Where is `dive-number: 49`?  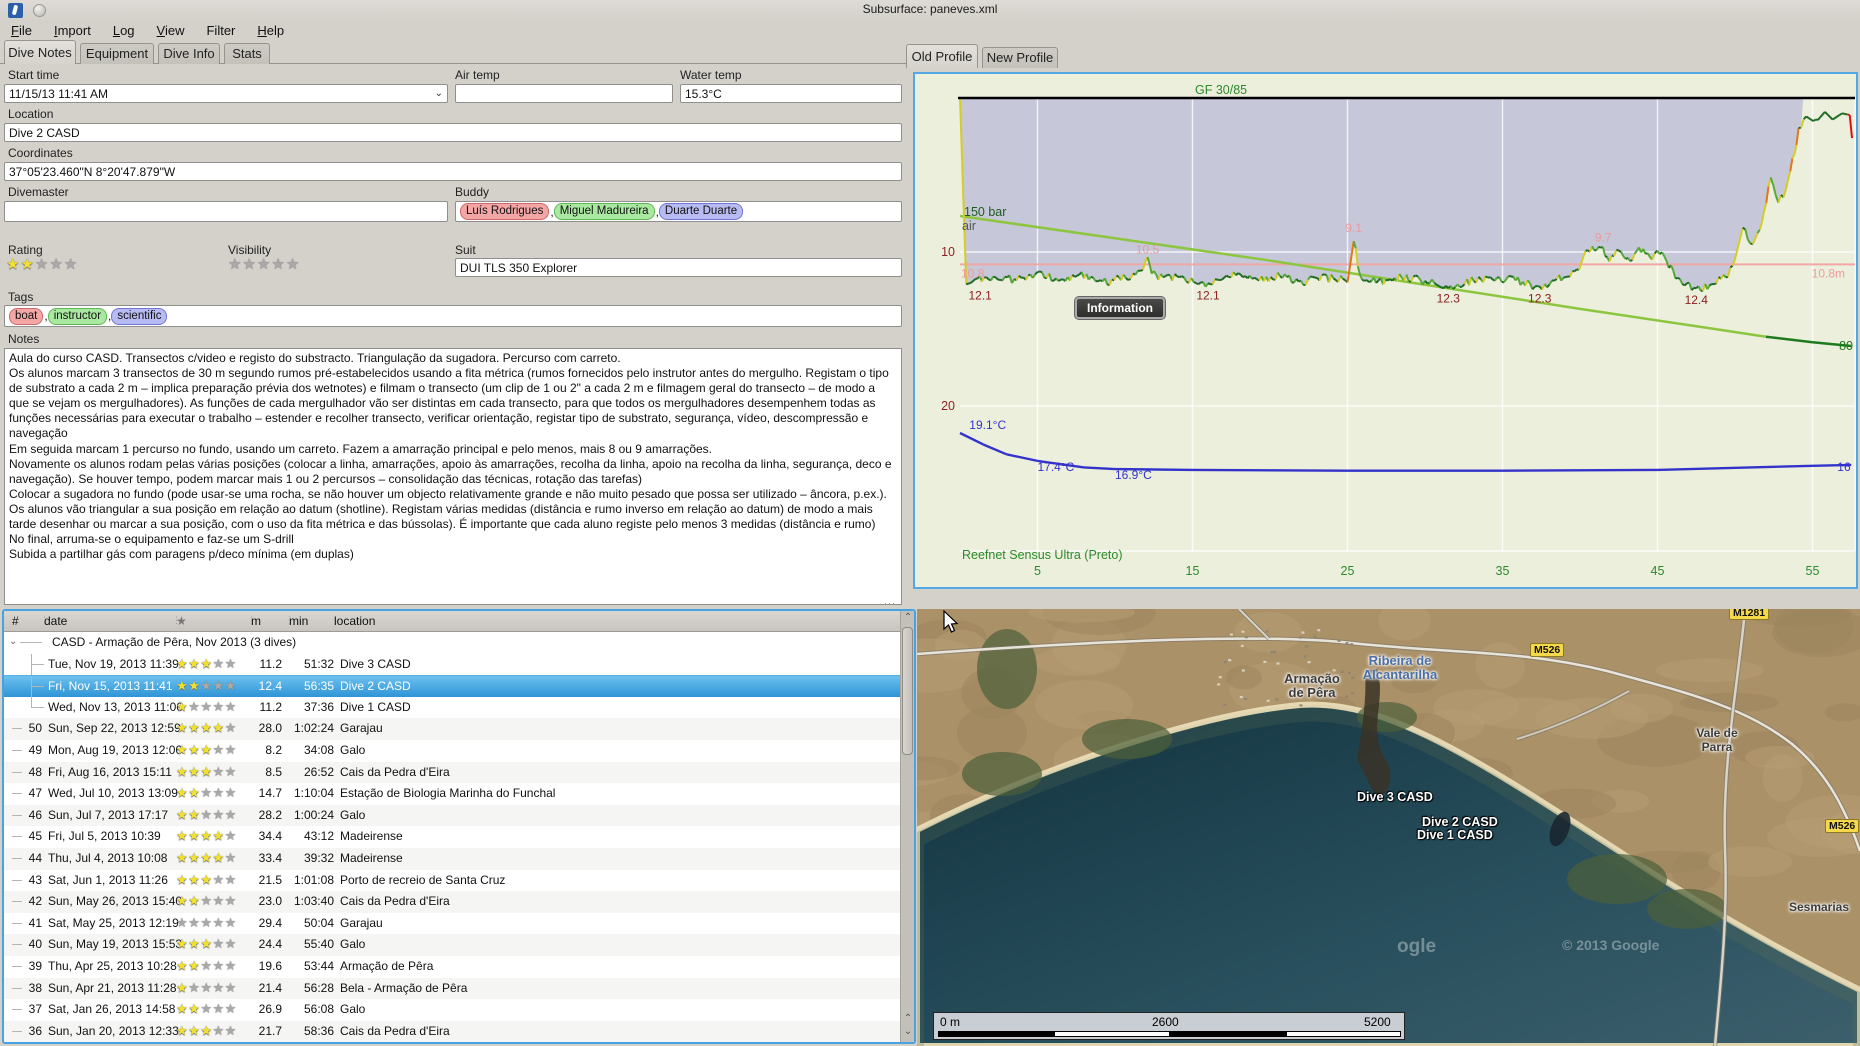
dive-number: 49 is located at coordinates (35, 750).